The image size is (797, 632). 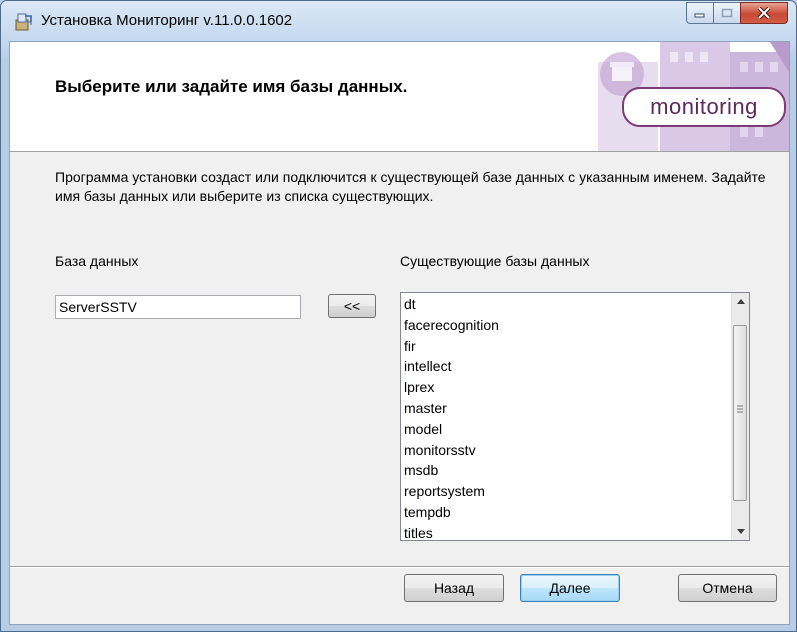 What do you see at coordinates (451, 429) in the screenshot?
I see `list-item: model` at bounding box center [451, 429].